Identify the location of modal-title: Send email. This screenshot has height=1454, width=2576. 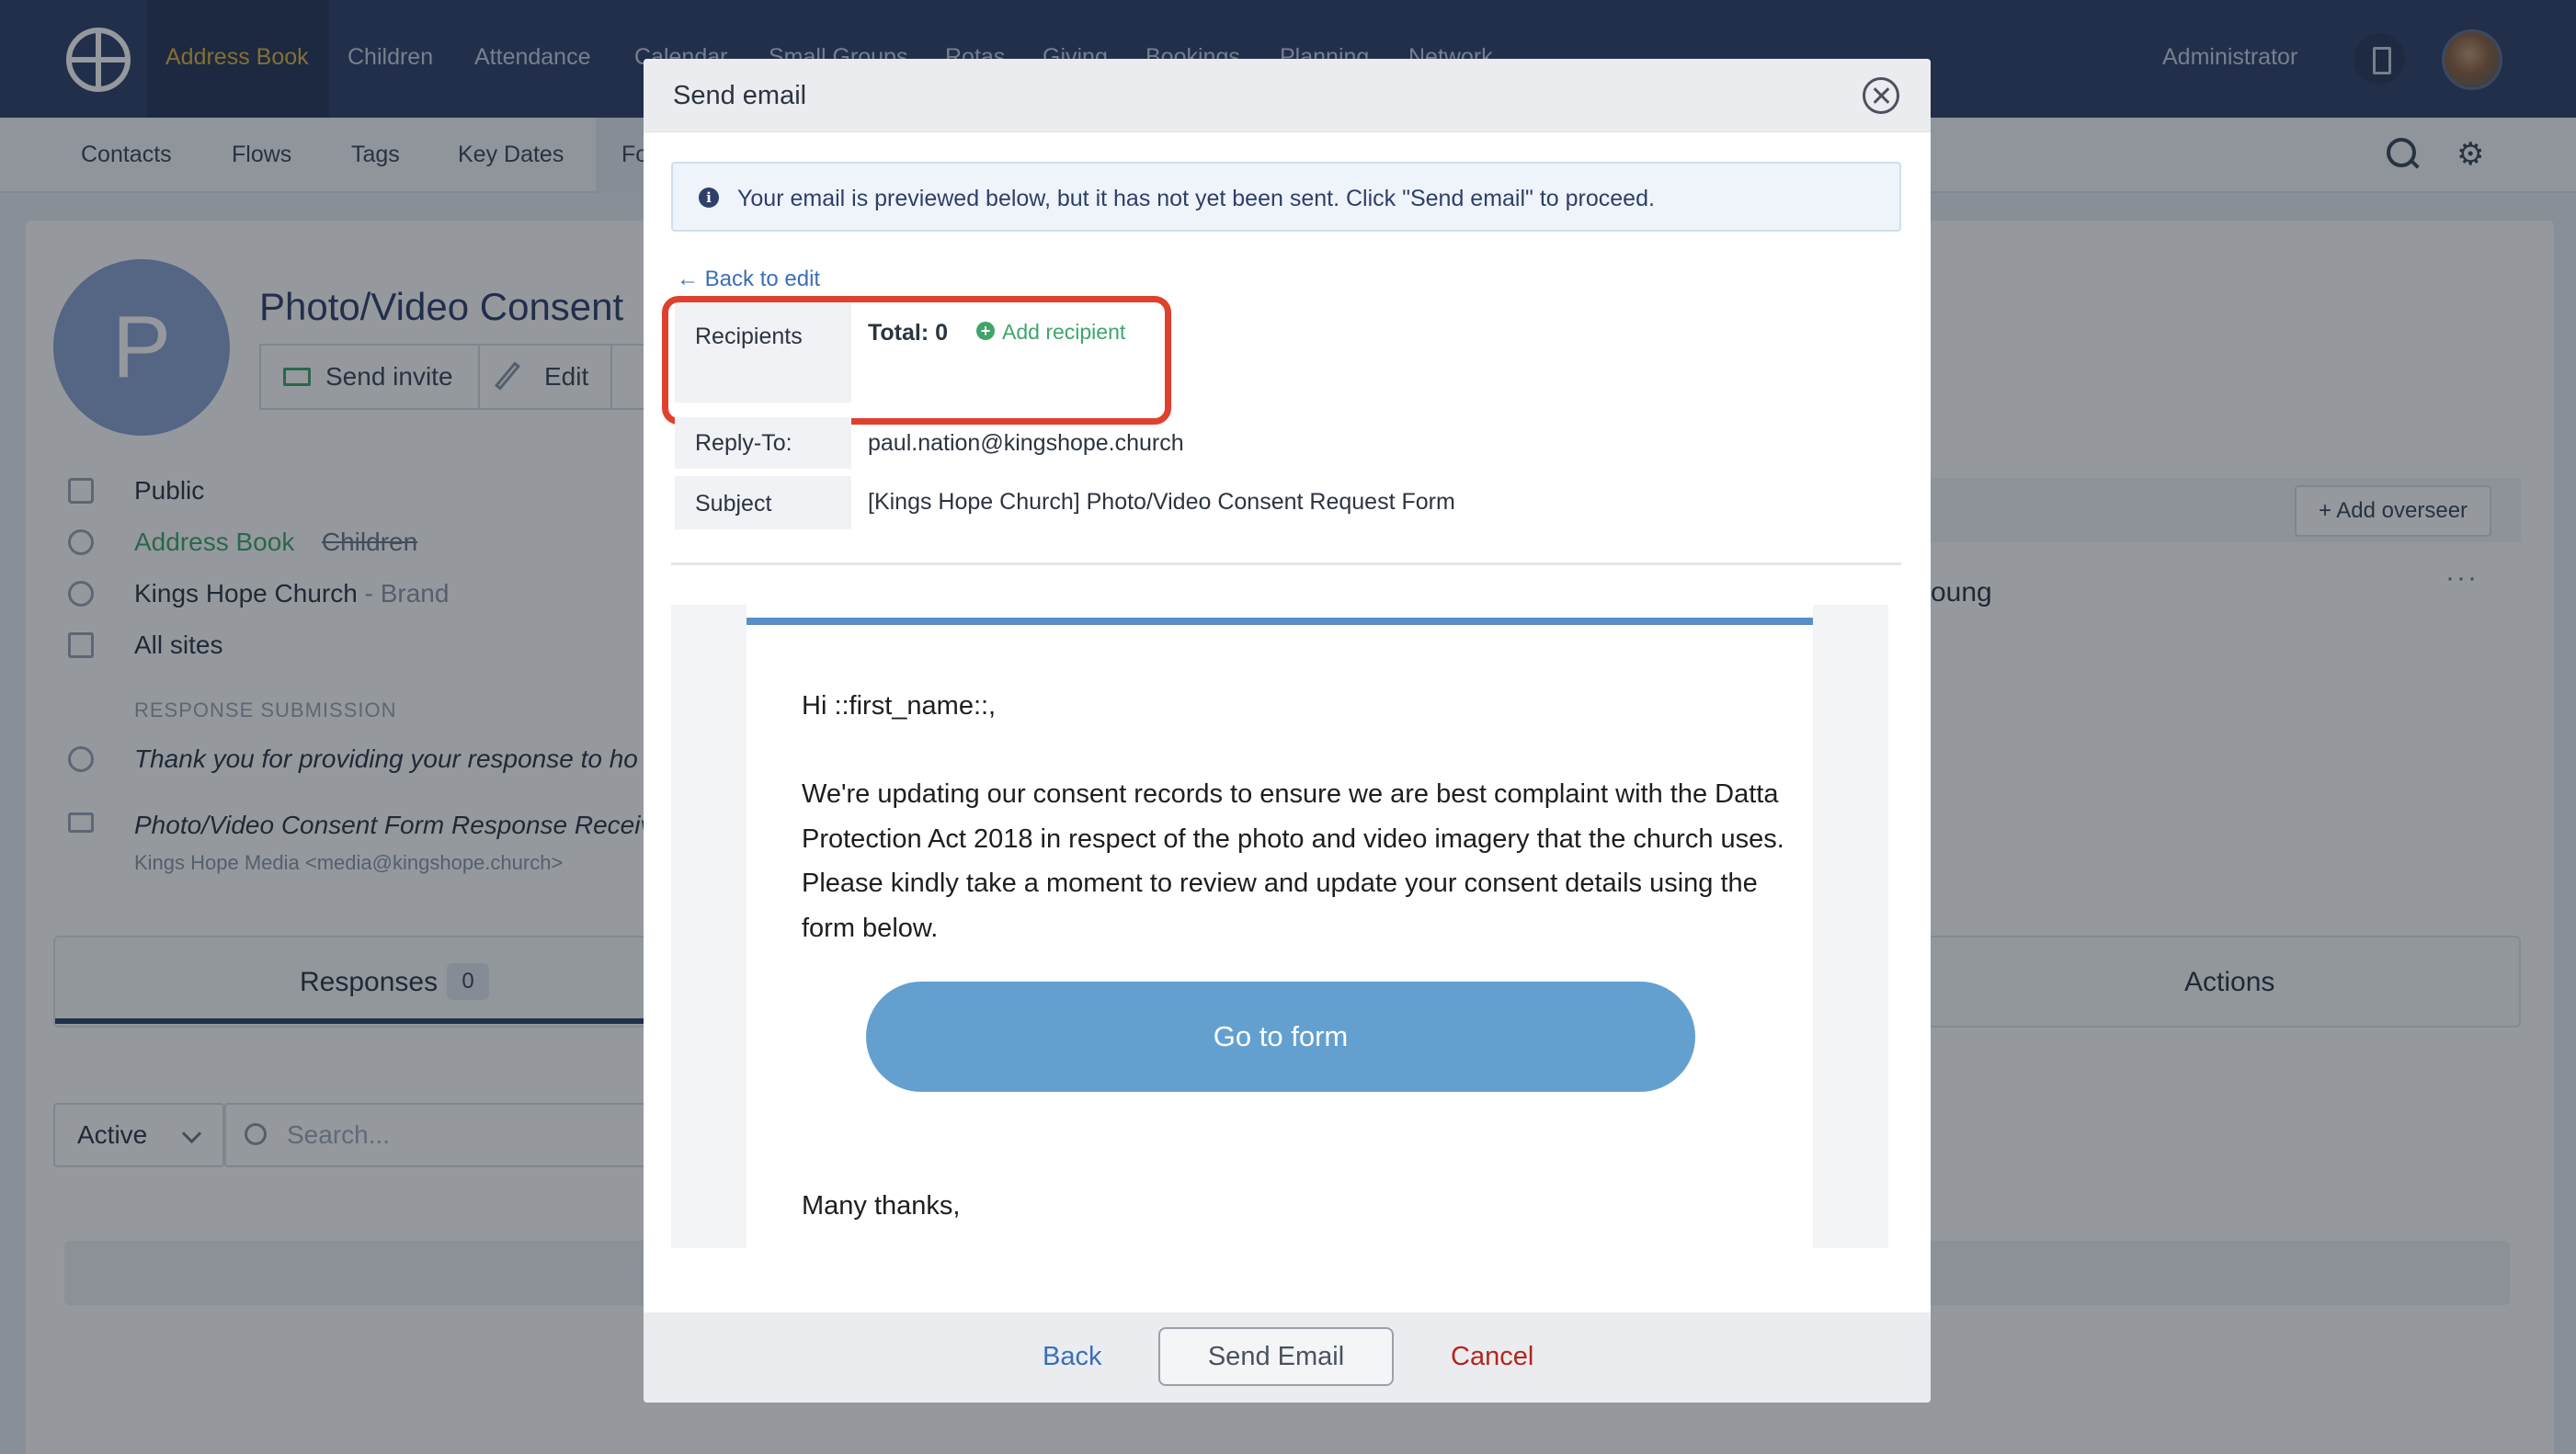
(740, 96).